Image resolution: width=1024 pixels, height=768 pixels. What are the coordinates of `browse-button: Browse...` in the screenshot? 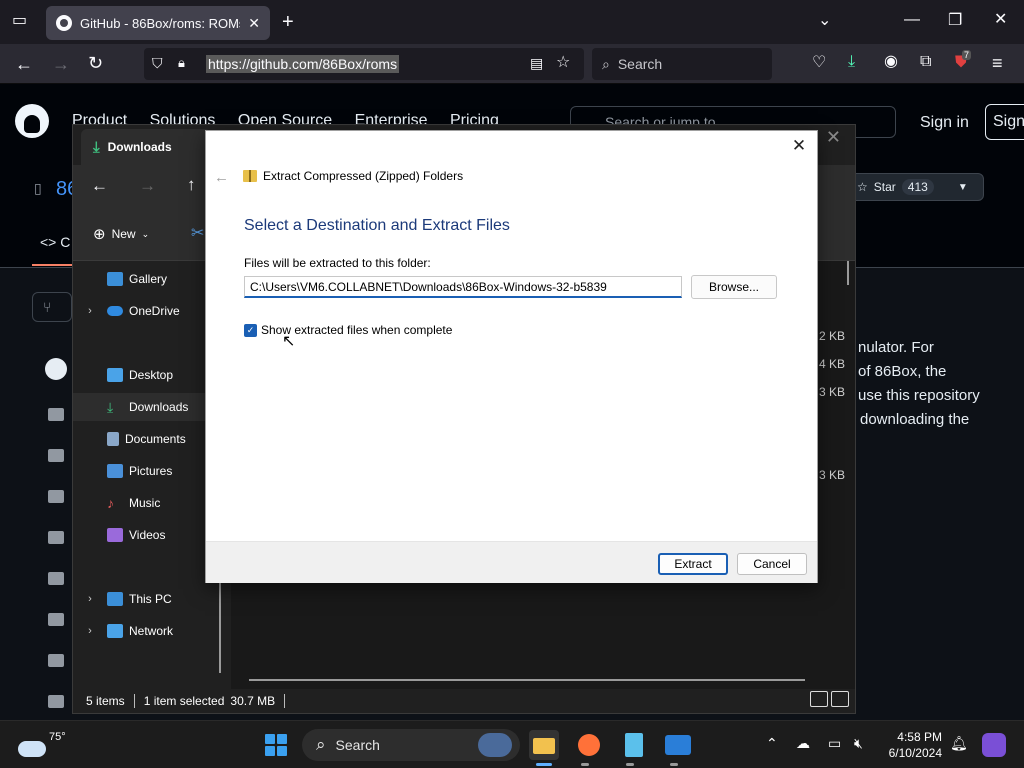 It's located at (734, 287).